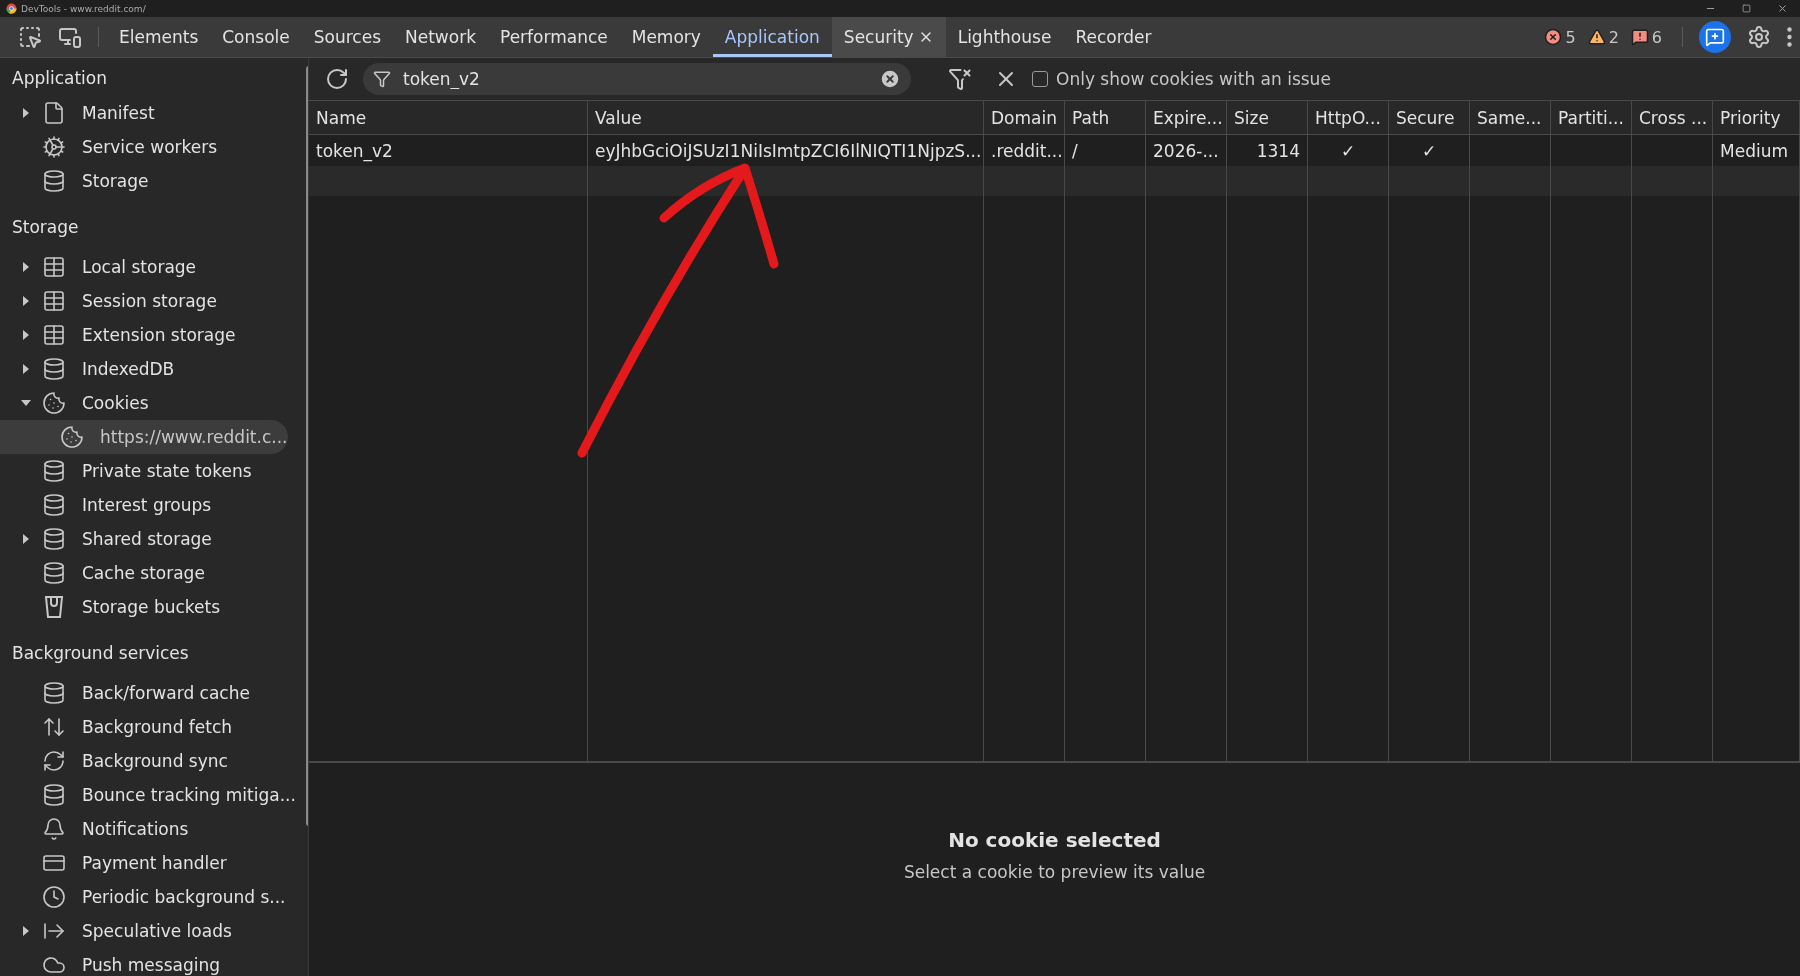  What do you see at coordinates (1024, 118) in the screenshot?
I see `column-header: Domain` at bounding box center [1024, 118].